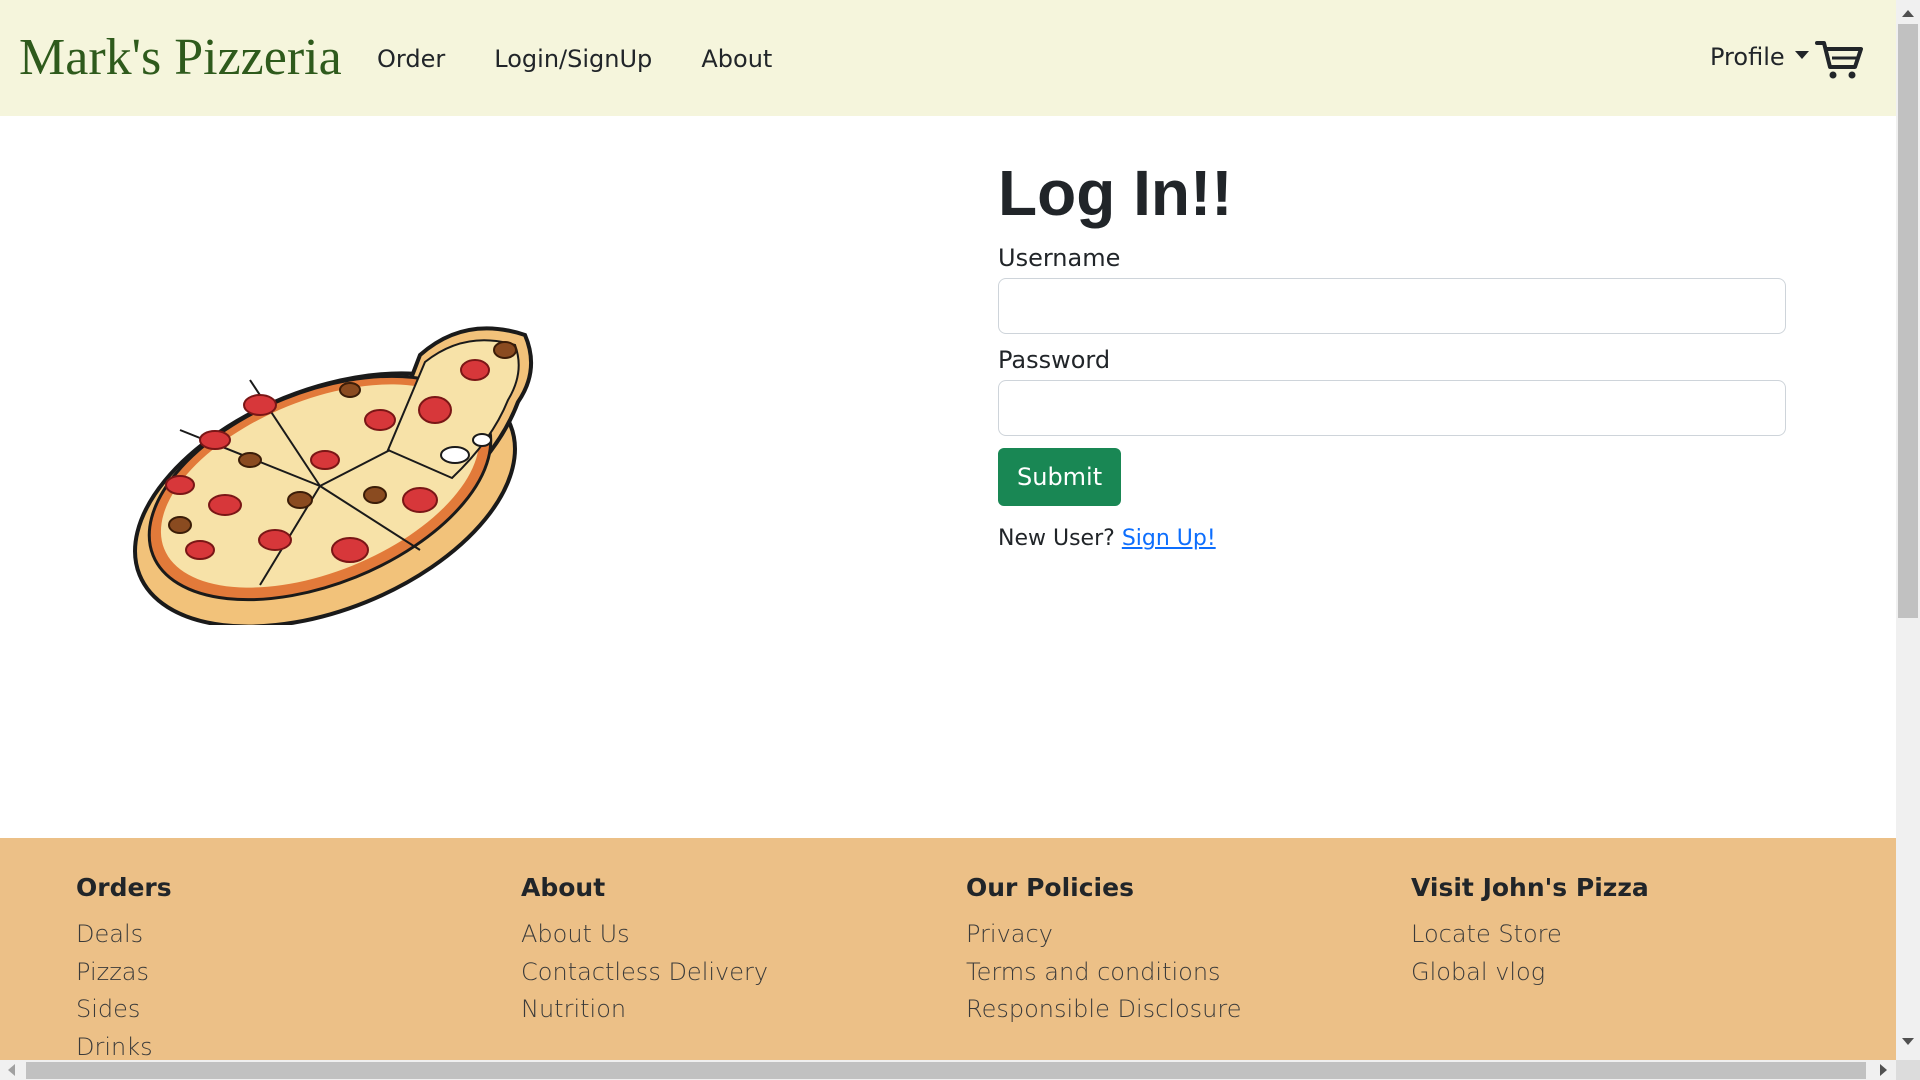 The height and width of the screenshot is (1080, 1920). I want to click on footer-link-responsible-disclosure: Responsible Disclosure, so click(1103, 1010).